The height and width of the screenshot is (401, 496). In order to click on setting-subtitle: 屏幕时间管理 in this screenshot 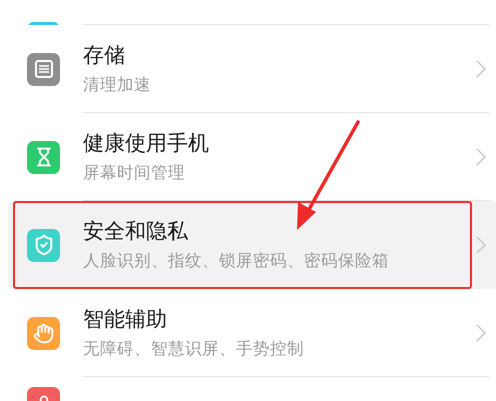, I will do `click(134, 173)`.